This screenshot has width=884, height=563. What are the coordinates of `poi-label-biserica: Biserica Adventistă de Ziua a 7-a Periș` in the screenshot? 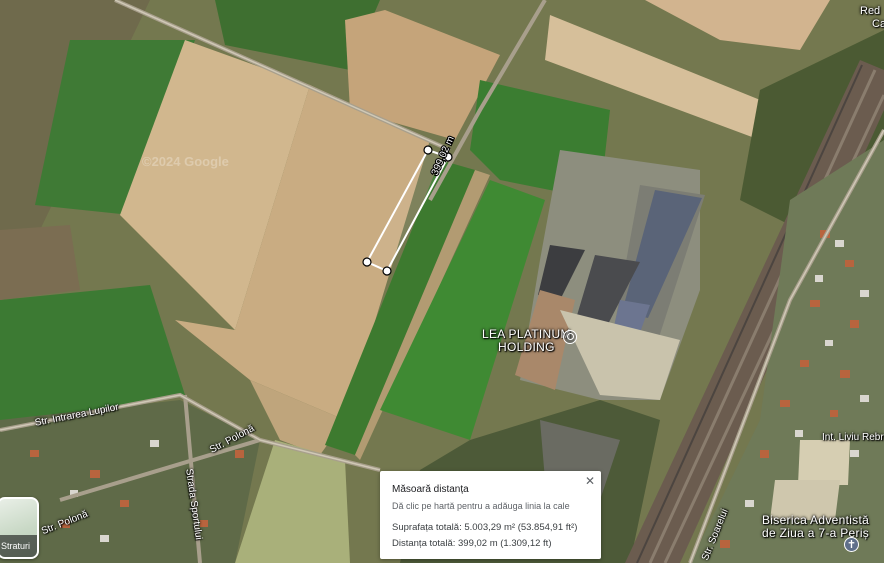 It's located at (815, 527).